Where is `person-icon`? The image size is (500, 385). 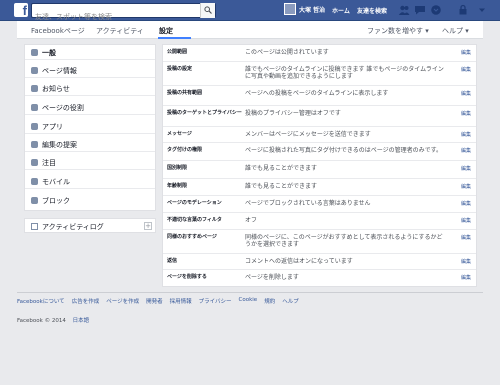 person-icon is located at coordinates (34, 107).